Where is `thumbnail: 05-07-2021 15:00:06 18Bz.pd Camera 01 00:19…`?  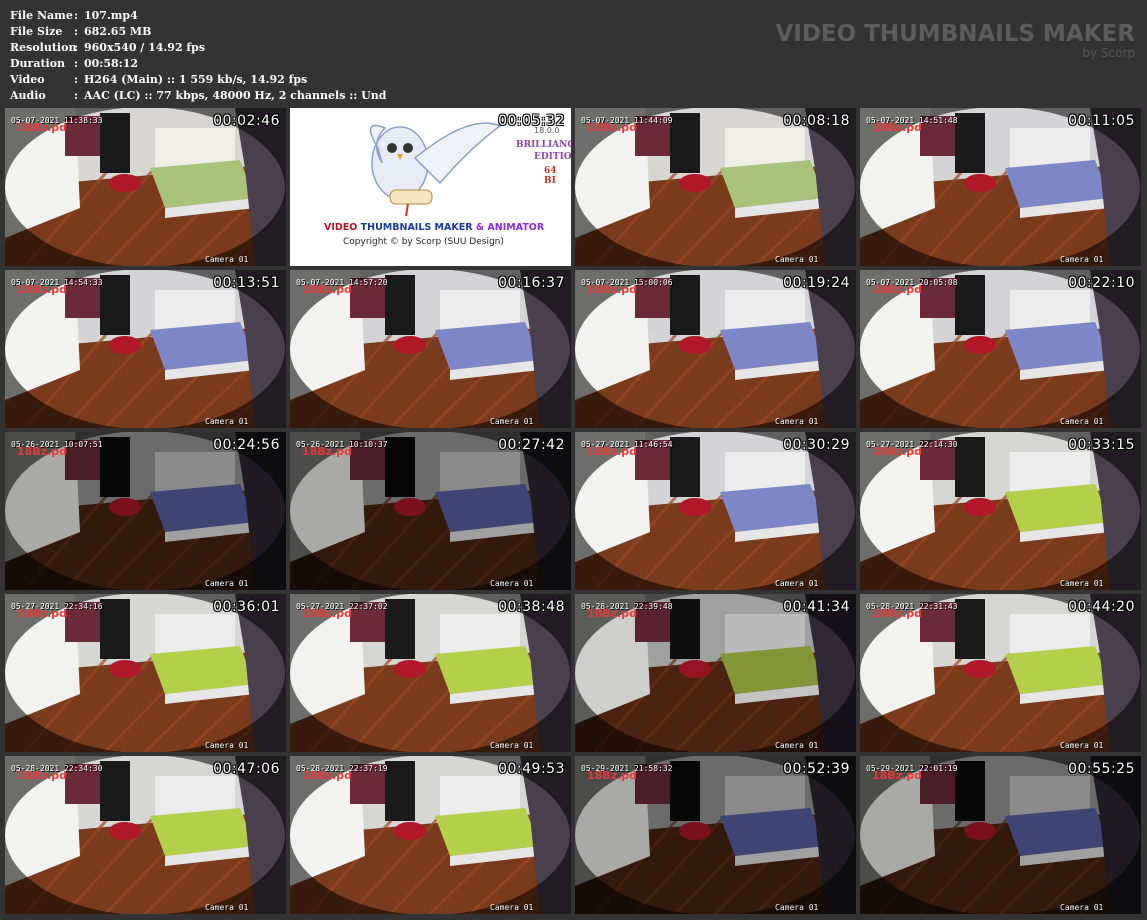 thumbnail: 05-07-2021 15:00:06 18Bz.pd Camera 01 00:19… is located at coordinates (715, 349).